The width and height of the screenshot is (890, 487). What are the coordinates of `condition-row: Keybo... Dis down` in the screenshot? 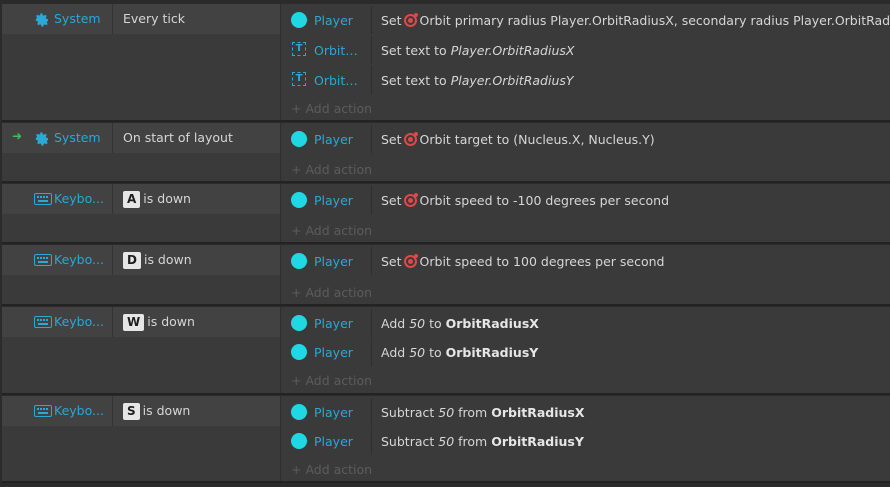 It's located at (141, 260).